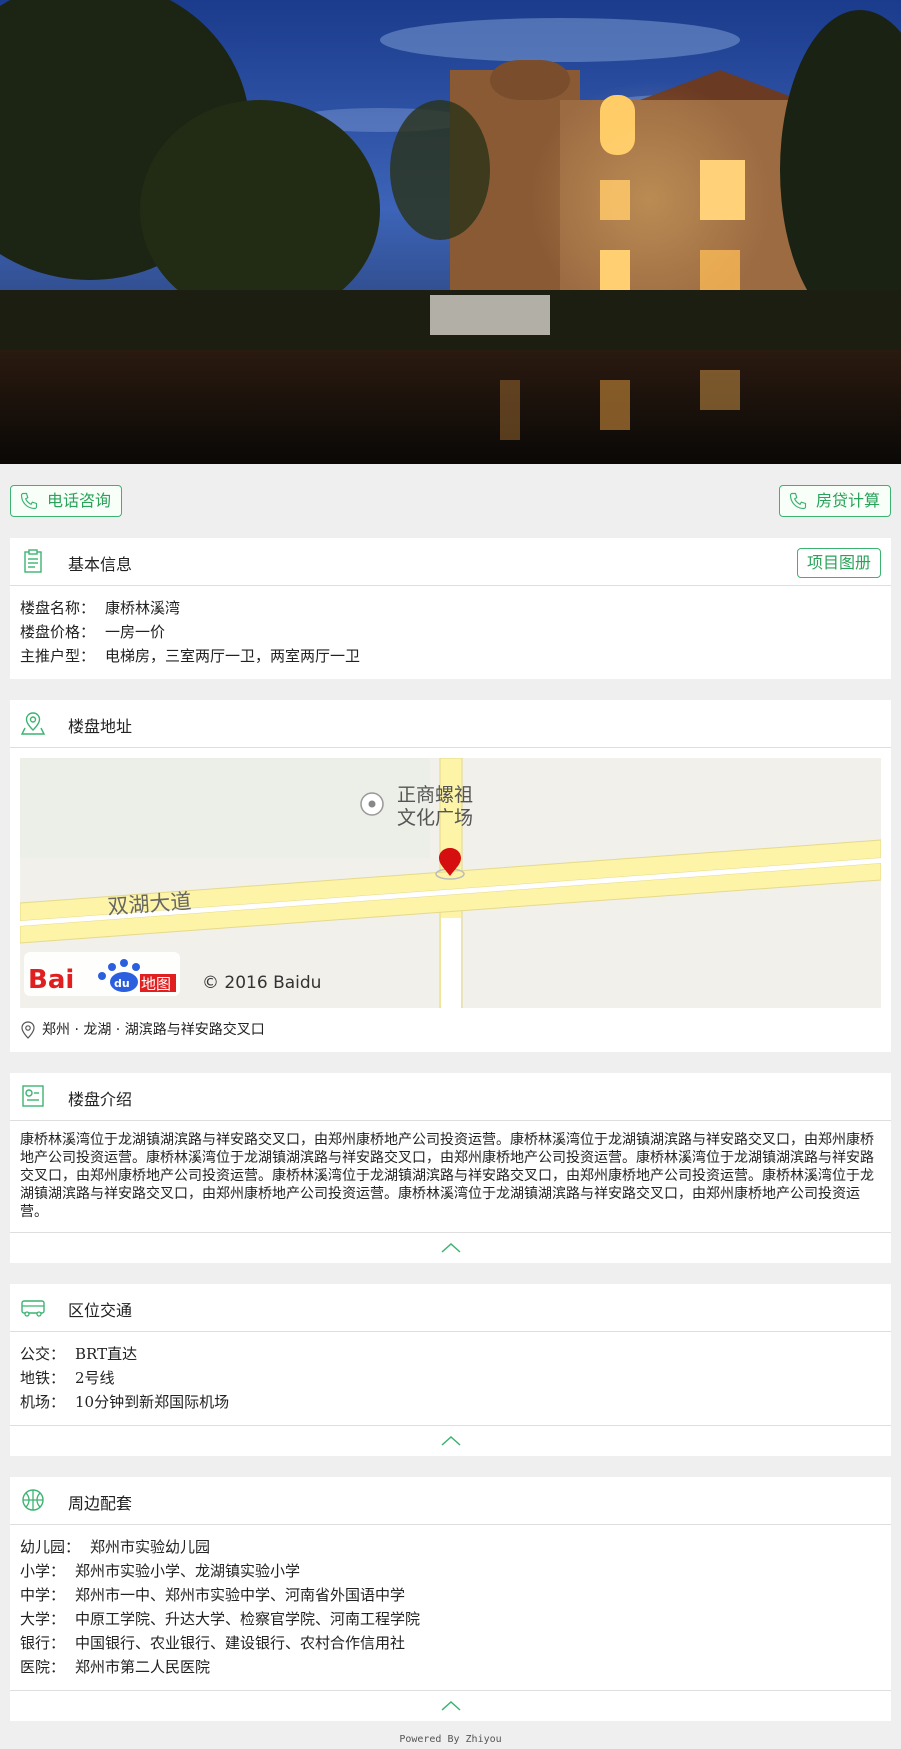 This screenshot has height=1749, width=901. I want to click on basic-info-header: 基本信息 项目图册, so click(450, 562).